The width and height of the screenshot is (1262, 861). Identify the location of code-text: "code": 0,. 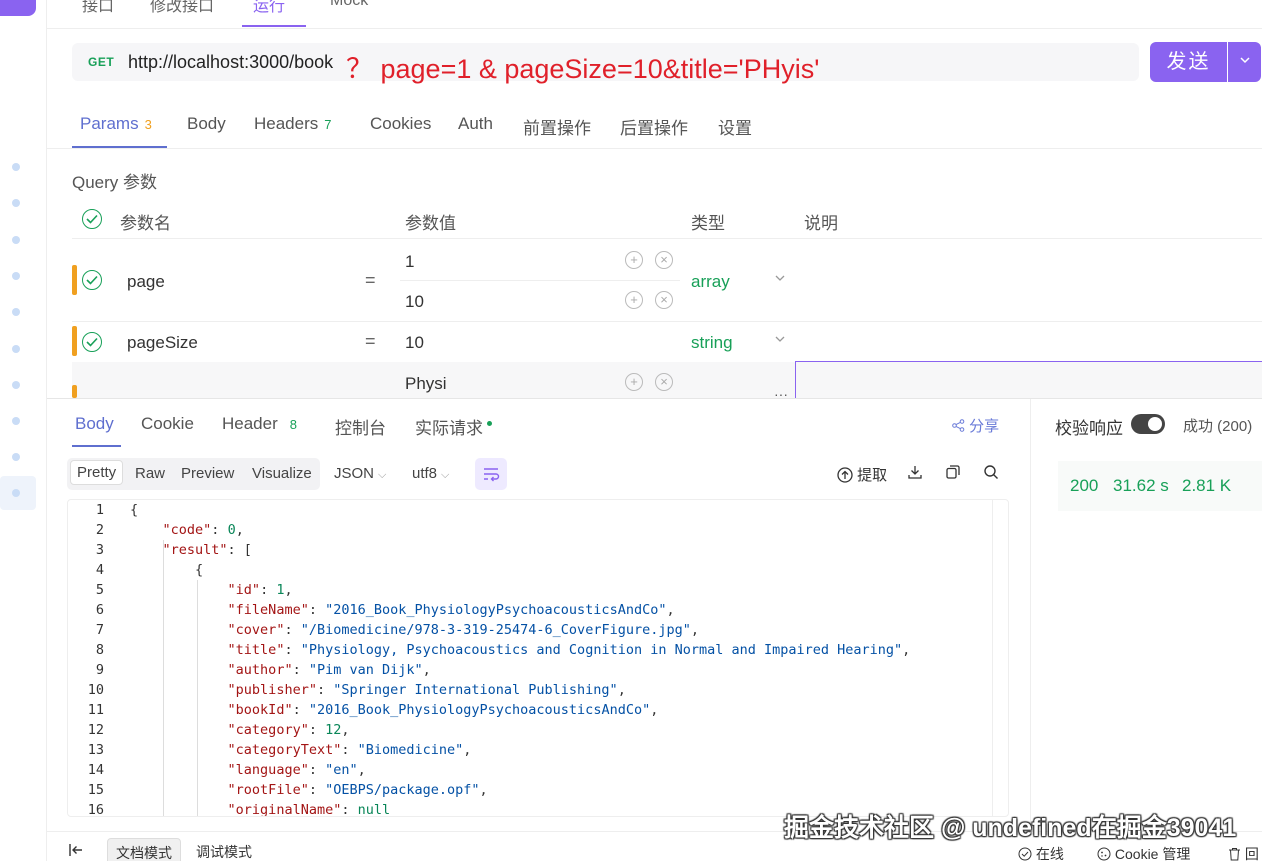
(203, 530).